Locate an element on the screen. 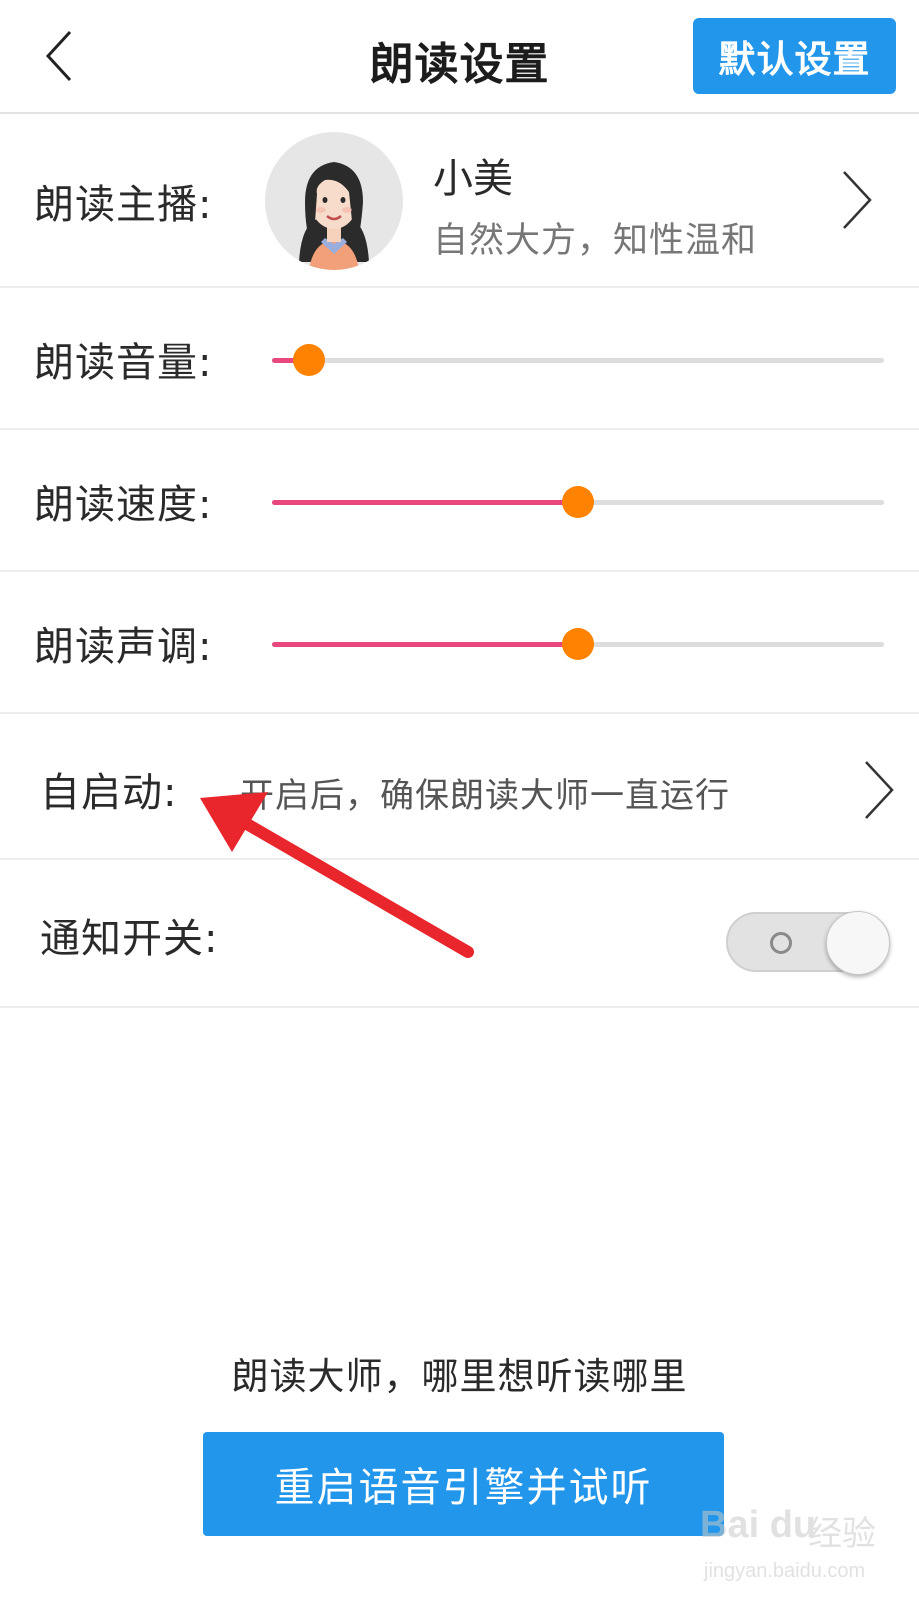 This screenshot has height=1600, width=919. speed-row: 朗读速度: is located at coordinates (459, 501).